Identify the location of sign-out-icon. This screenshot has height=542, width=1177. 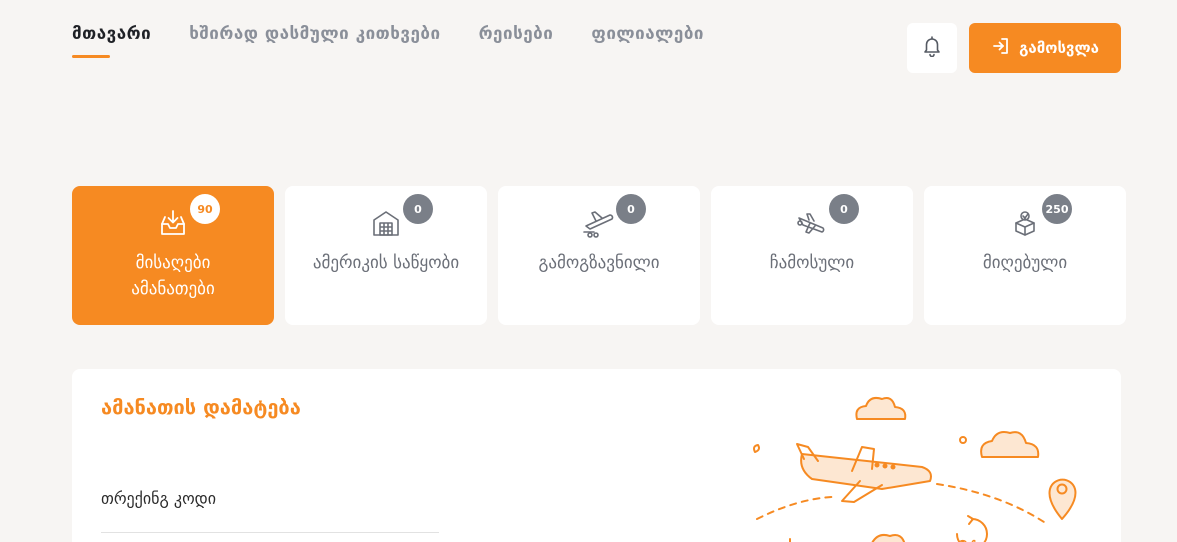
(1001, 48).